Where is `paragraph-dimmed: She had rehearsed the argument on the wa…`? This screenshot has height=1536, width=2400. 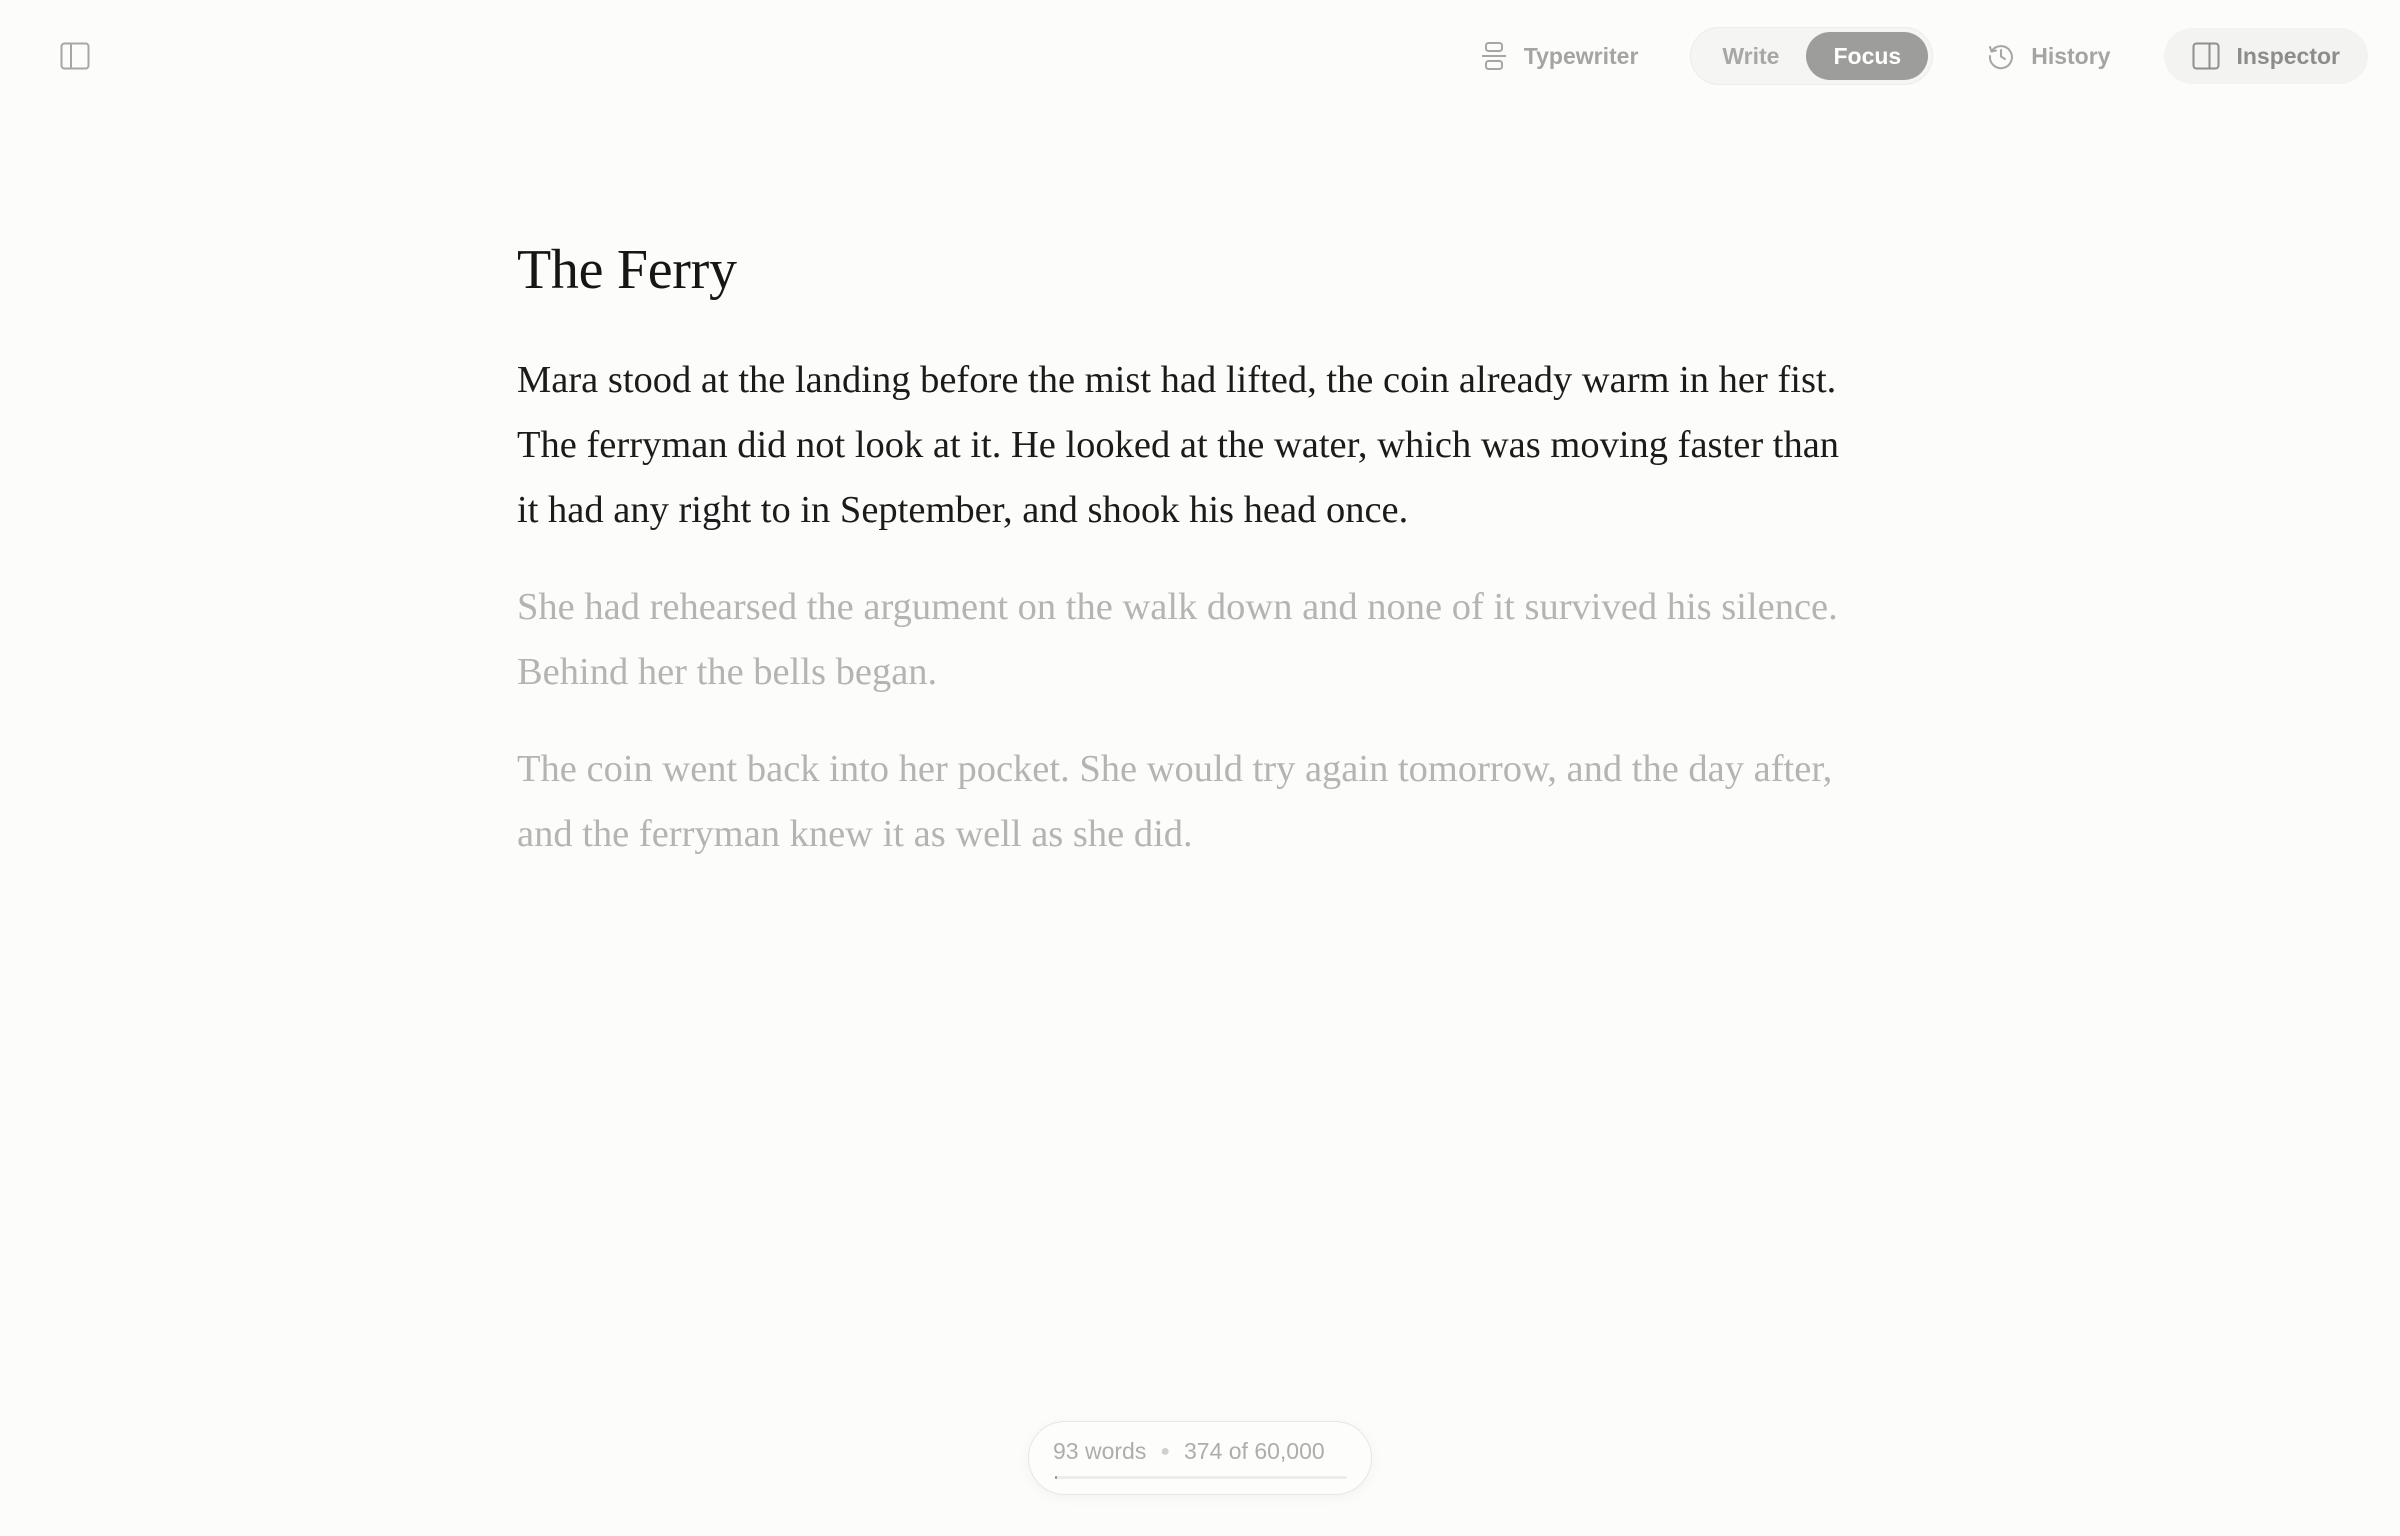
paragraph-dimmed: She had rehearsed the argument on the wa… is located at coordinates (1189, 640).